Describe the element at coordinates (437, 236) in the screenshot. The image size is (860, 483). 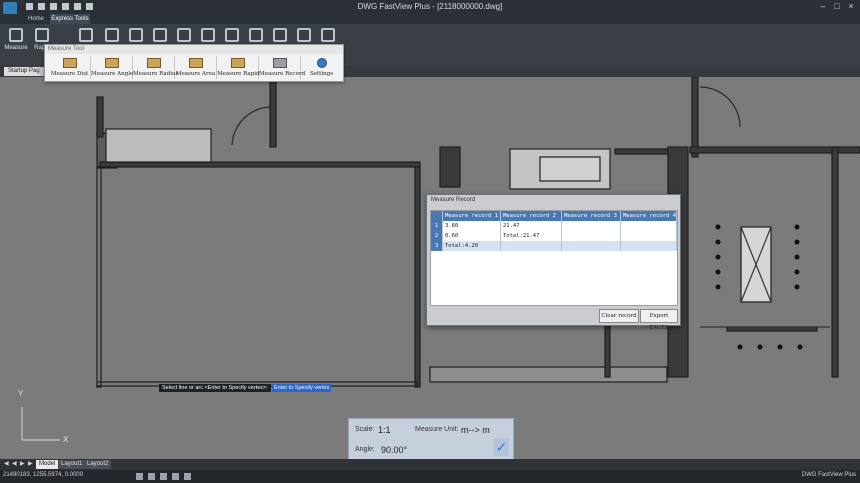
I see `row-number: 2` at that location.